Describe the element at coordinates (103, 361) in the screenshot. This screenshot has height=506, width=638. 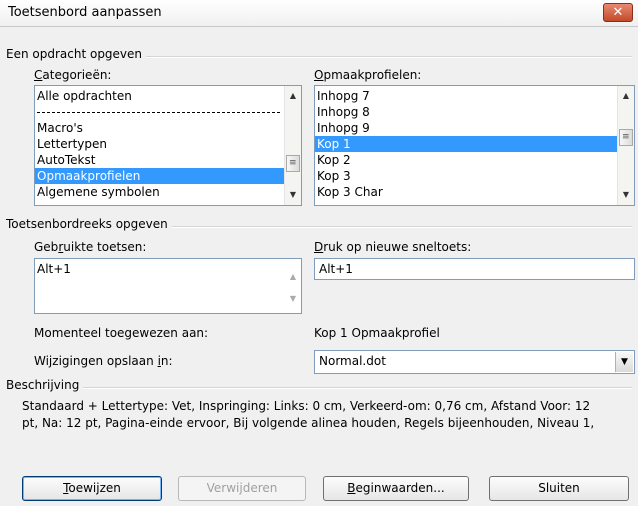
I see `save-in-label: Wijzigingen opslaan in:` at that location.